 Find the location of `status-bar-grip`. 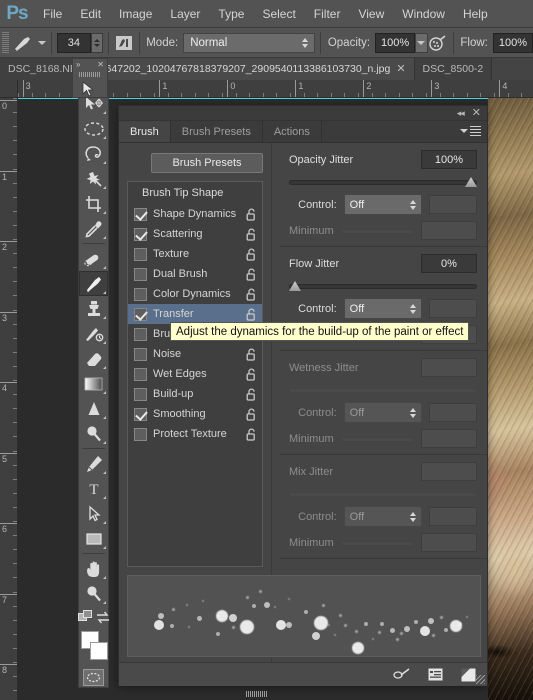

status-bar-grip is located at coordinates (257, 694).